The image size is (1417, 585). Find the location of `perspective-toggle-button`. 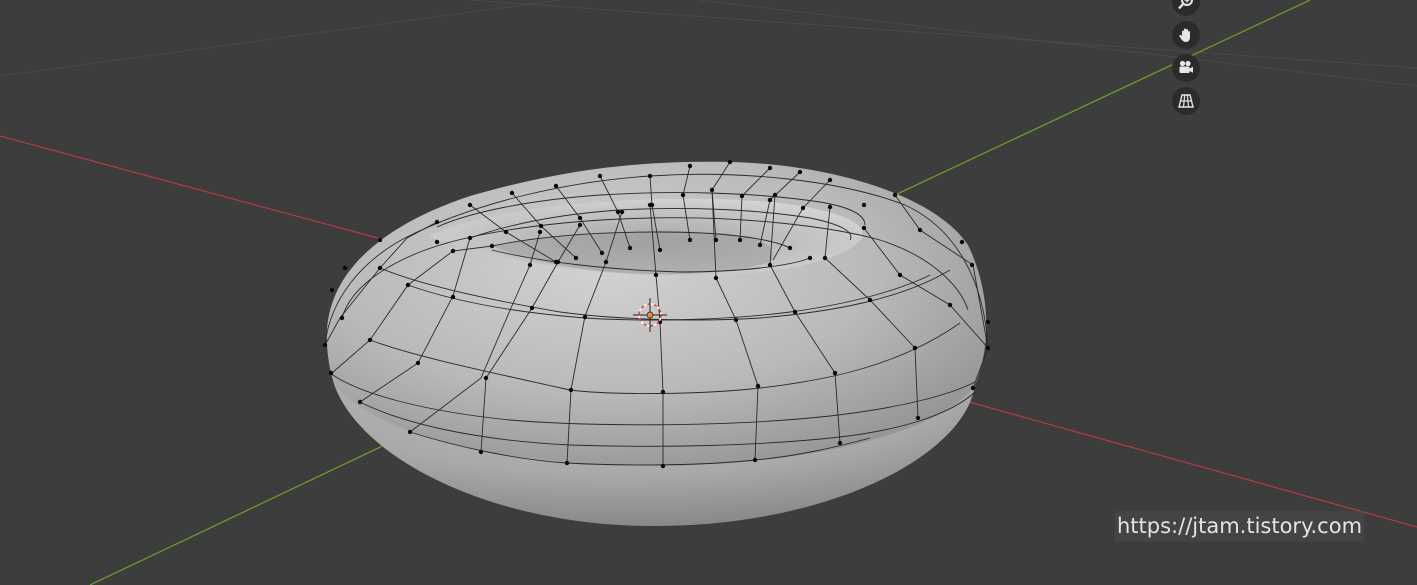

perspective-toggle-button is located at coordinates (1186, 101).